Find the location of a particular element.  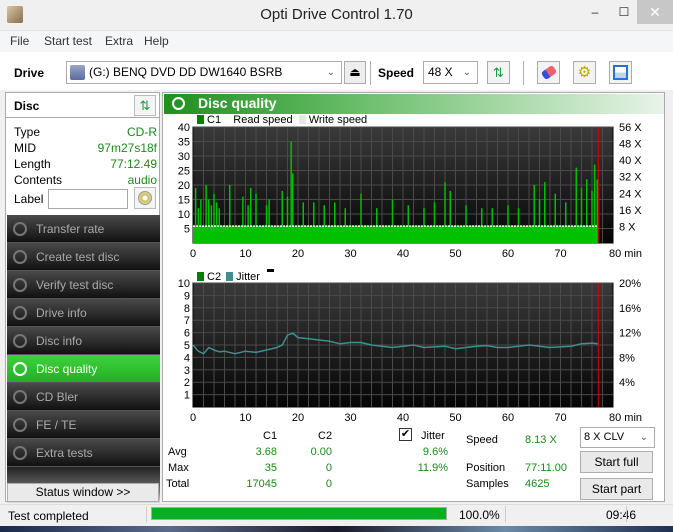

y-tick-label: 40 is located at coordinates (184, 128).